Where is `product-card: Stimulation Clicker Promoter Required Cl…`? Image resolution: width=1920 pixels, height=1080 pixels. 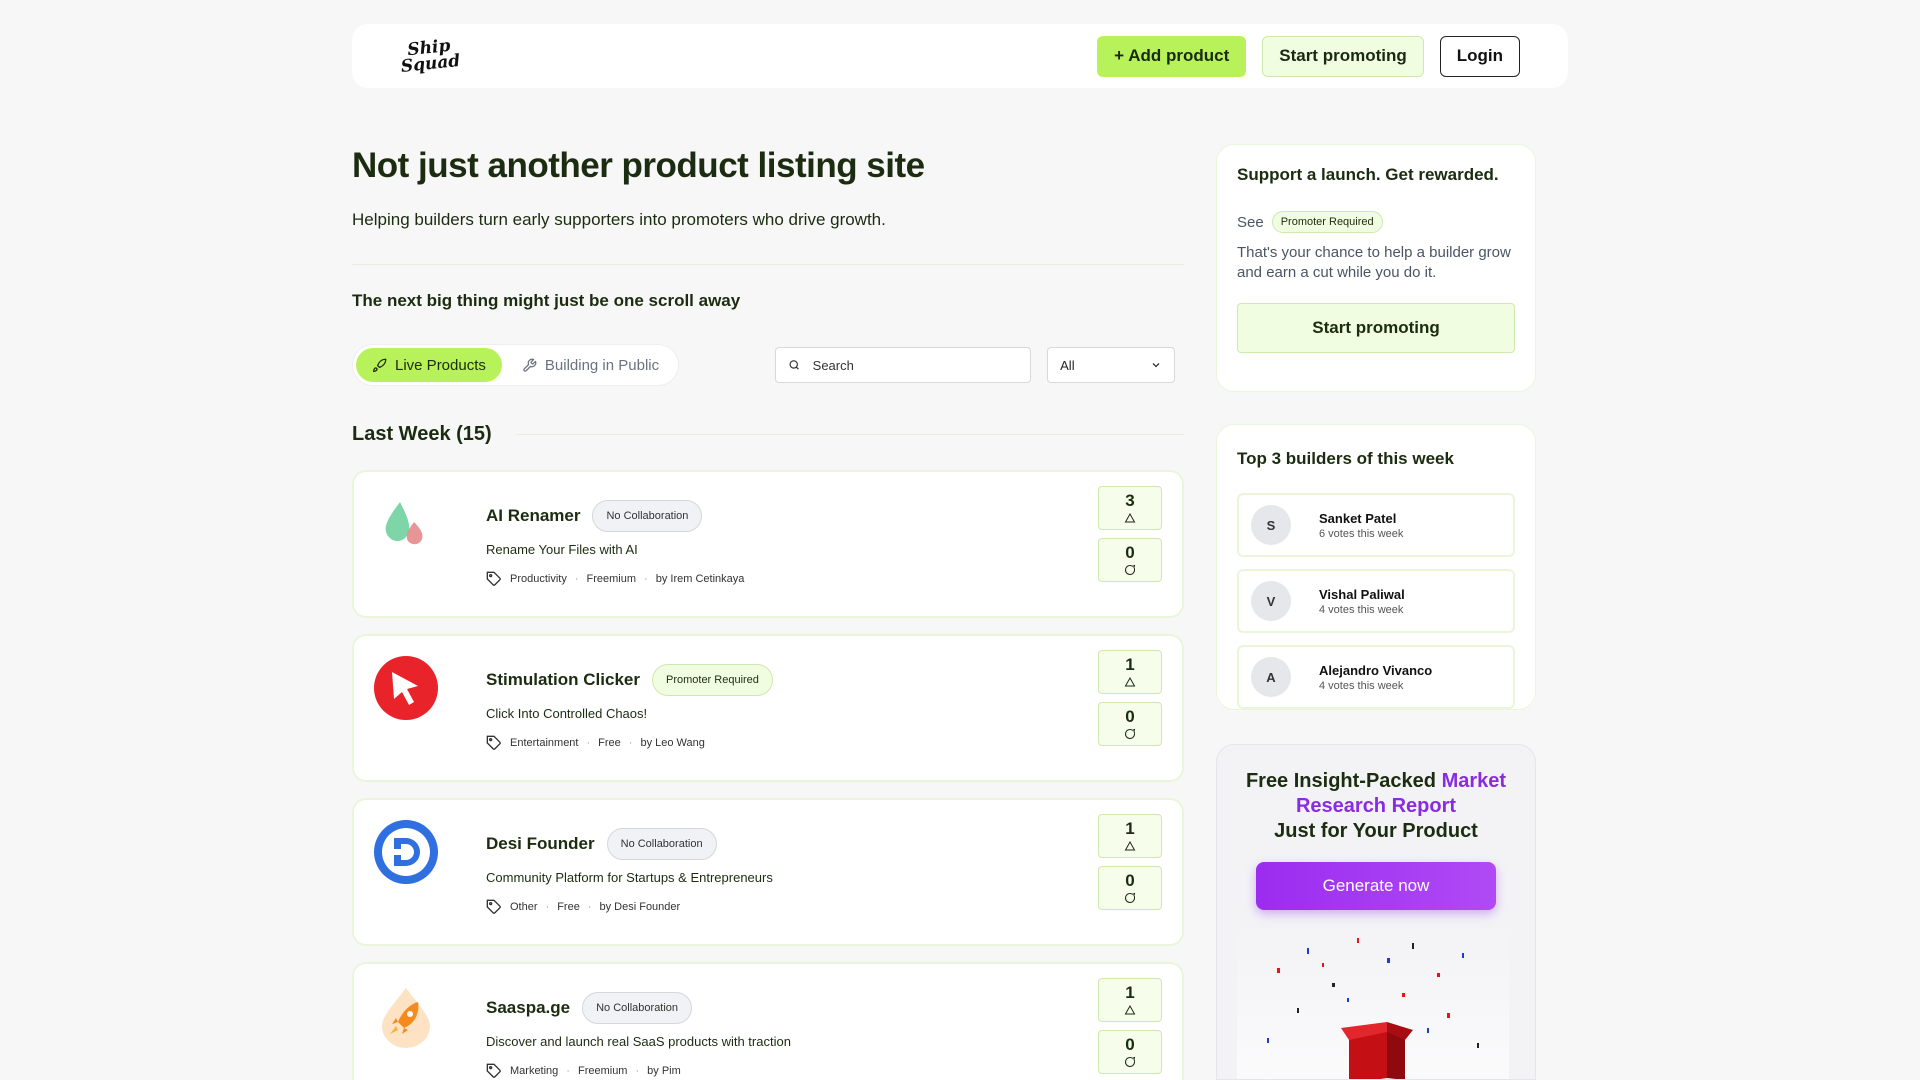
product-card: Stimulation Clicker Promoter Required Cl… is located at coordinates (768, 708).